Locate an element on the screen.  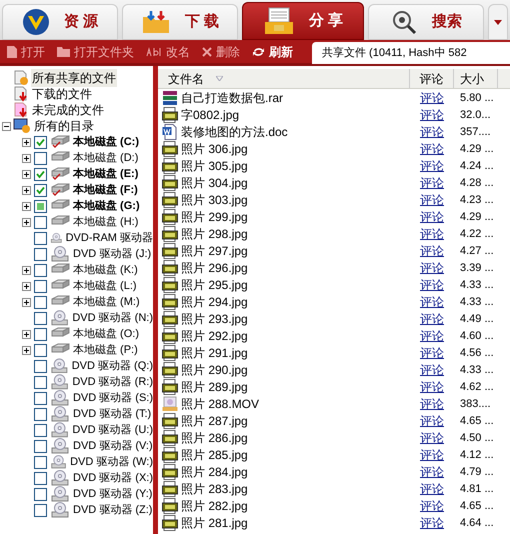
tree-item: 本地磁盘 (D:) is located at coordinates (105, 158).